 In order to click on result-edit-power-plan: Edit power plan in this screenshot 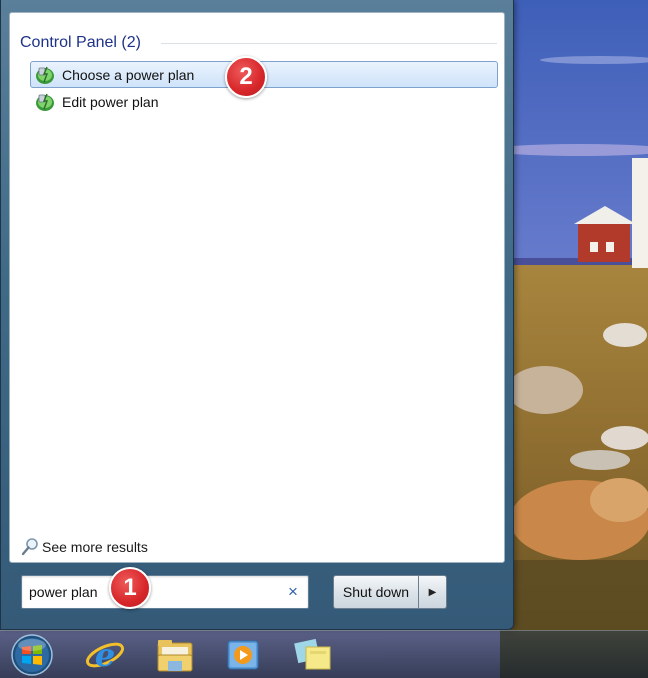, I will do `click(264, 101)`.